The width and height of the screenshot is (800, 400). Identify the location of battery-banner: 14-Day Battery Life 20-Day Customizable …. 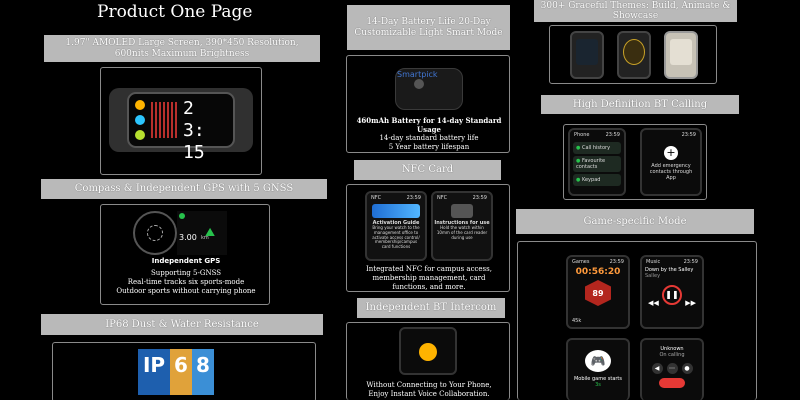
(428, 27).